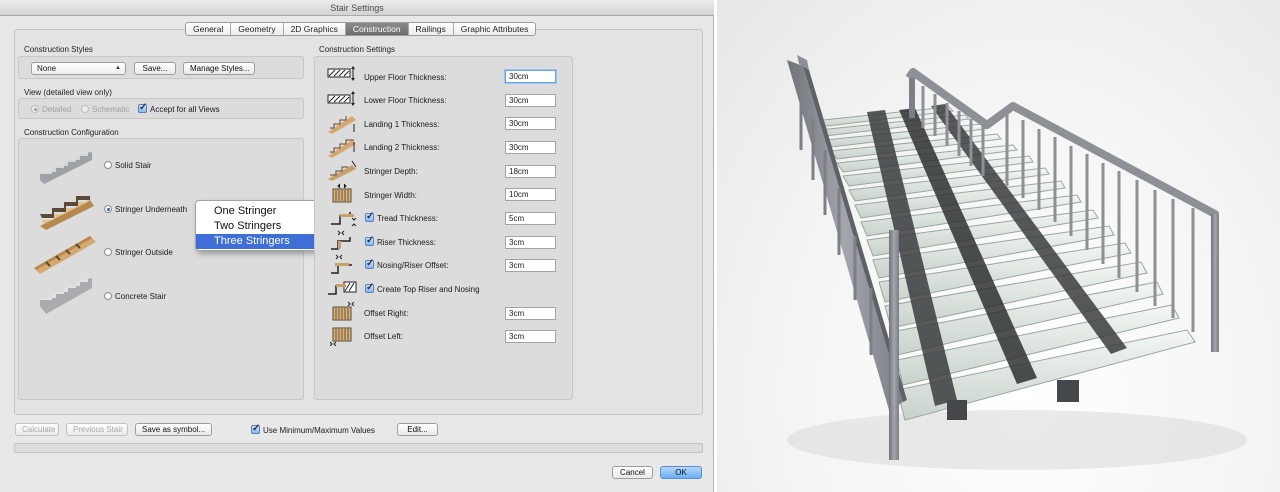 Image resolution: width=1280 pixels, height=492 pixels. Describe the element at coordinates (402, 124) in the screenshot. I see `landing-1-thickness-label: Landing 1 Thickness:` at that location.